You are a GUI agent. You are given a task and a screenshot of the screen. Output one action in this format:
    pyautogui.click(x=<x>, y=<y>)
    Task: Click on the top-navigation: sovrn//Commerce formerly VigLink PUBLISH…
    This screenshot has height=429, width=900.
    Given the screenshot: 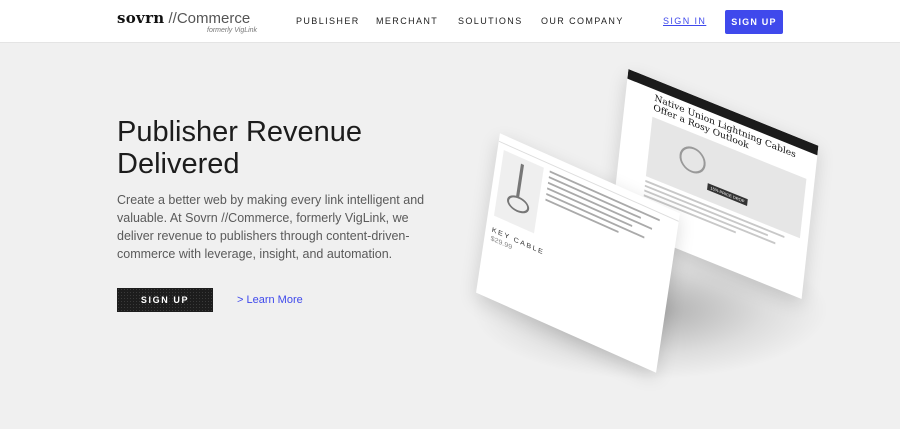 What is the action you would take?
    pyautogui.click(x=450, y=21)
    